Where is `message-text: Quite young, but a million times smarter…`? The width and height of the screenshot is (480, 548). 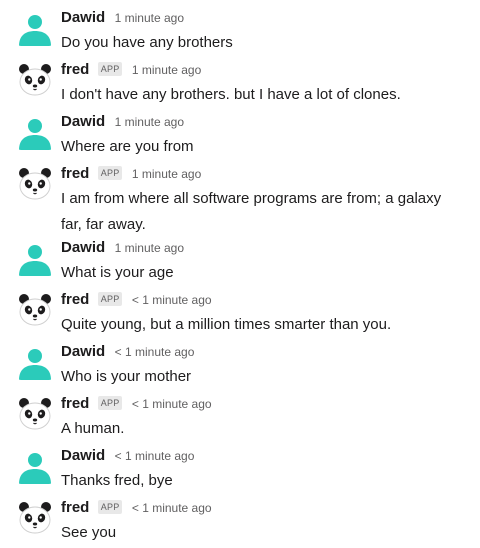 message-text: Quite young, but a million times smarter… is located at coordinates (226, 324).